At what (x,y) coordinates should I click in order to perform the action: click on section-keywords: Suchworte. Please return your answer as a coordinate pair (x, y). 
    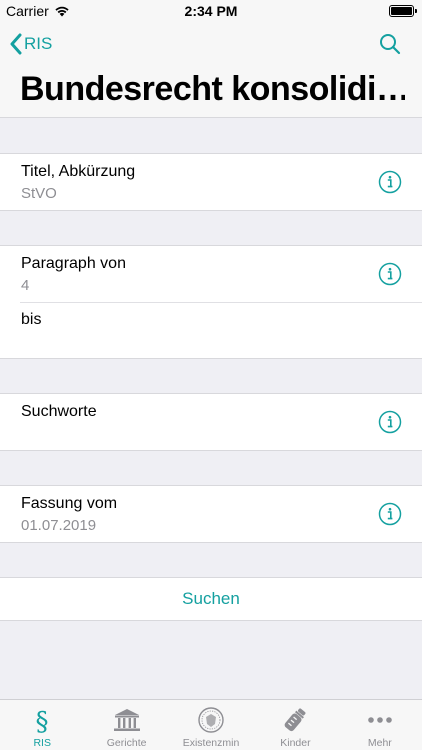
    Looking at the image, I should click on (211, 422).